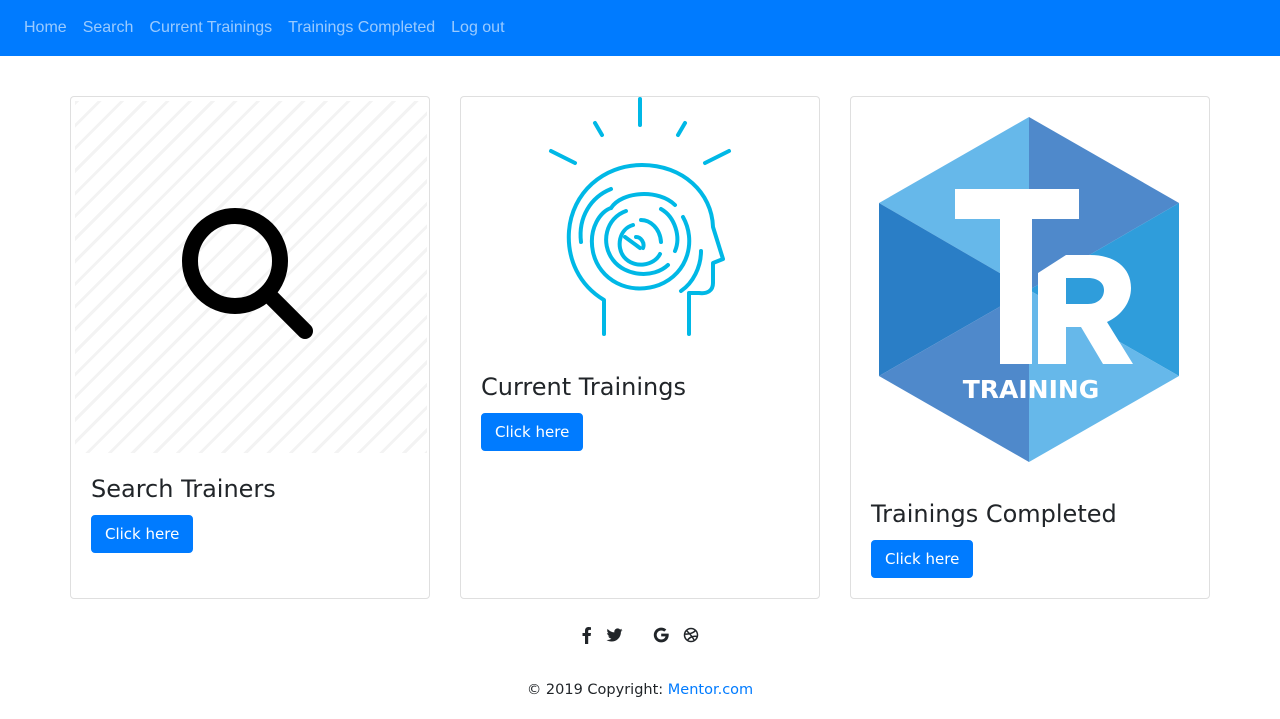 The width and height of the screenshot is (1280, 719). I want to click on page-footer: © 2019 Copyright: Mentor.com, so click(640, 690).